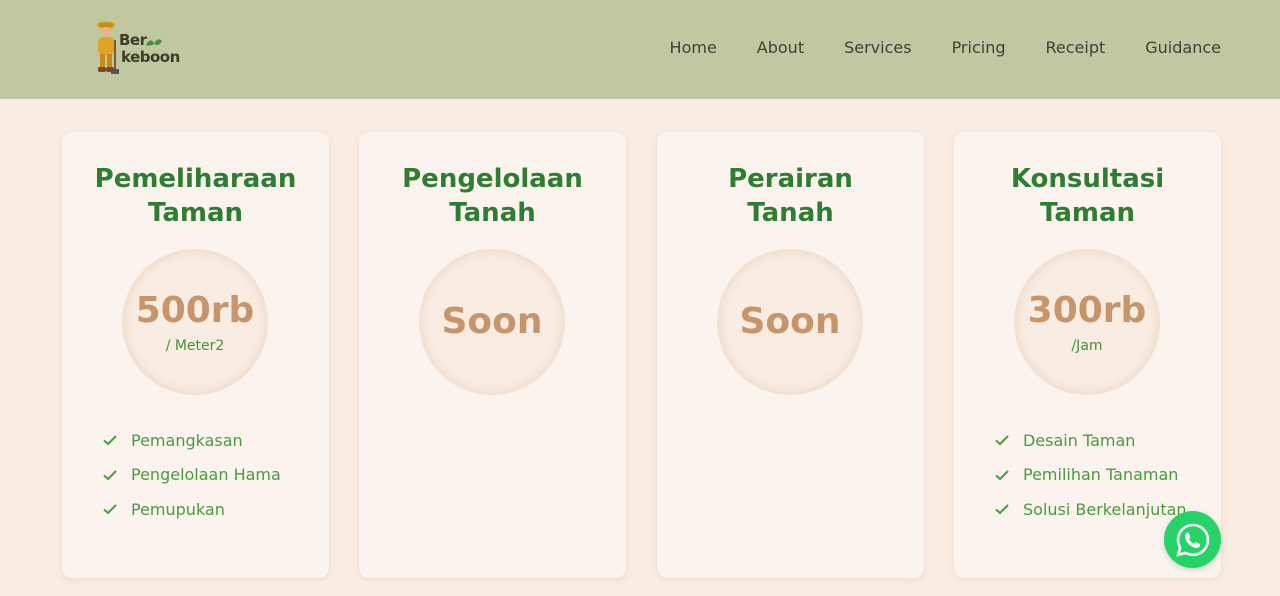  Describe the element at coordinates (1087, 196) in the screenshot. I see `card-title: Konsultasi Taman` at that location.